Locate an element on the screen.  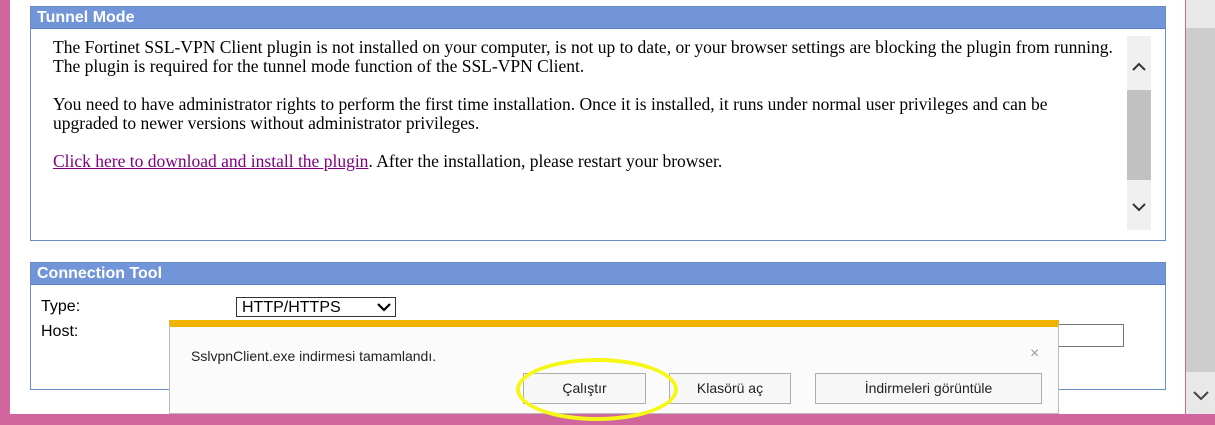
page-scroll-down-icon is located at coordinates (1201, 395).